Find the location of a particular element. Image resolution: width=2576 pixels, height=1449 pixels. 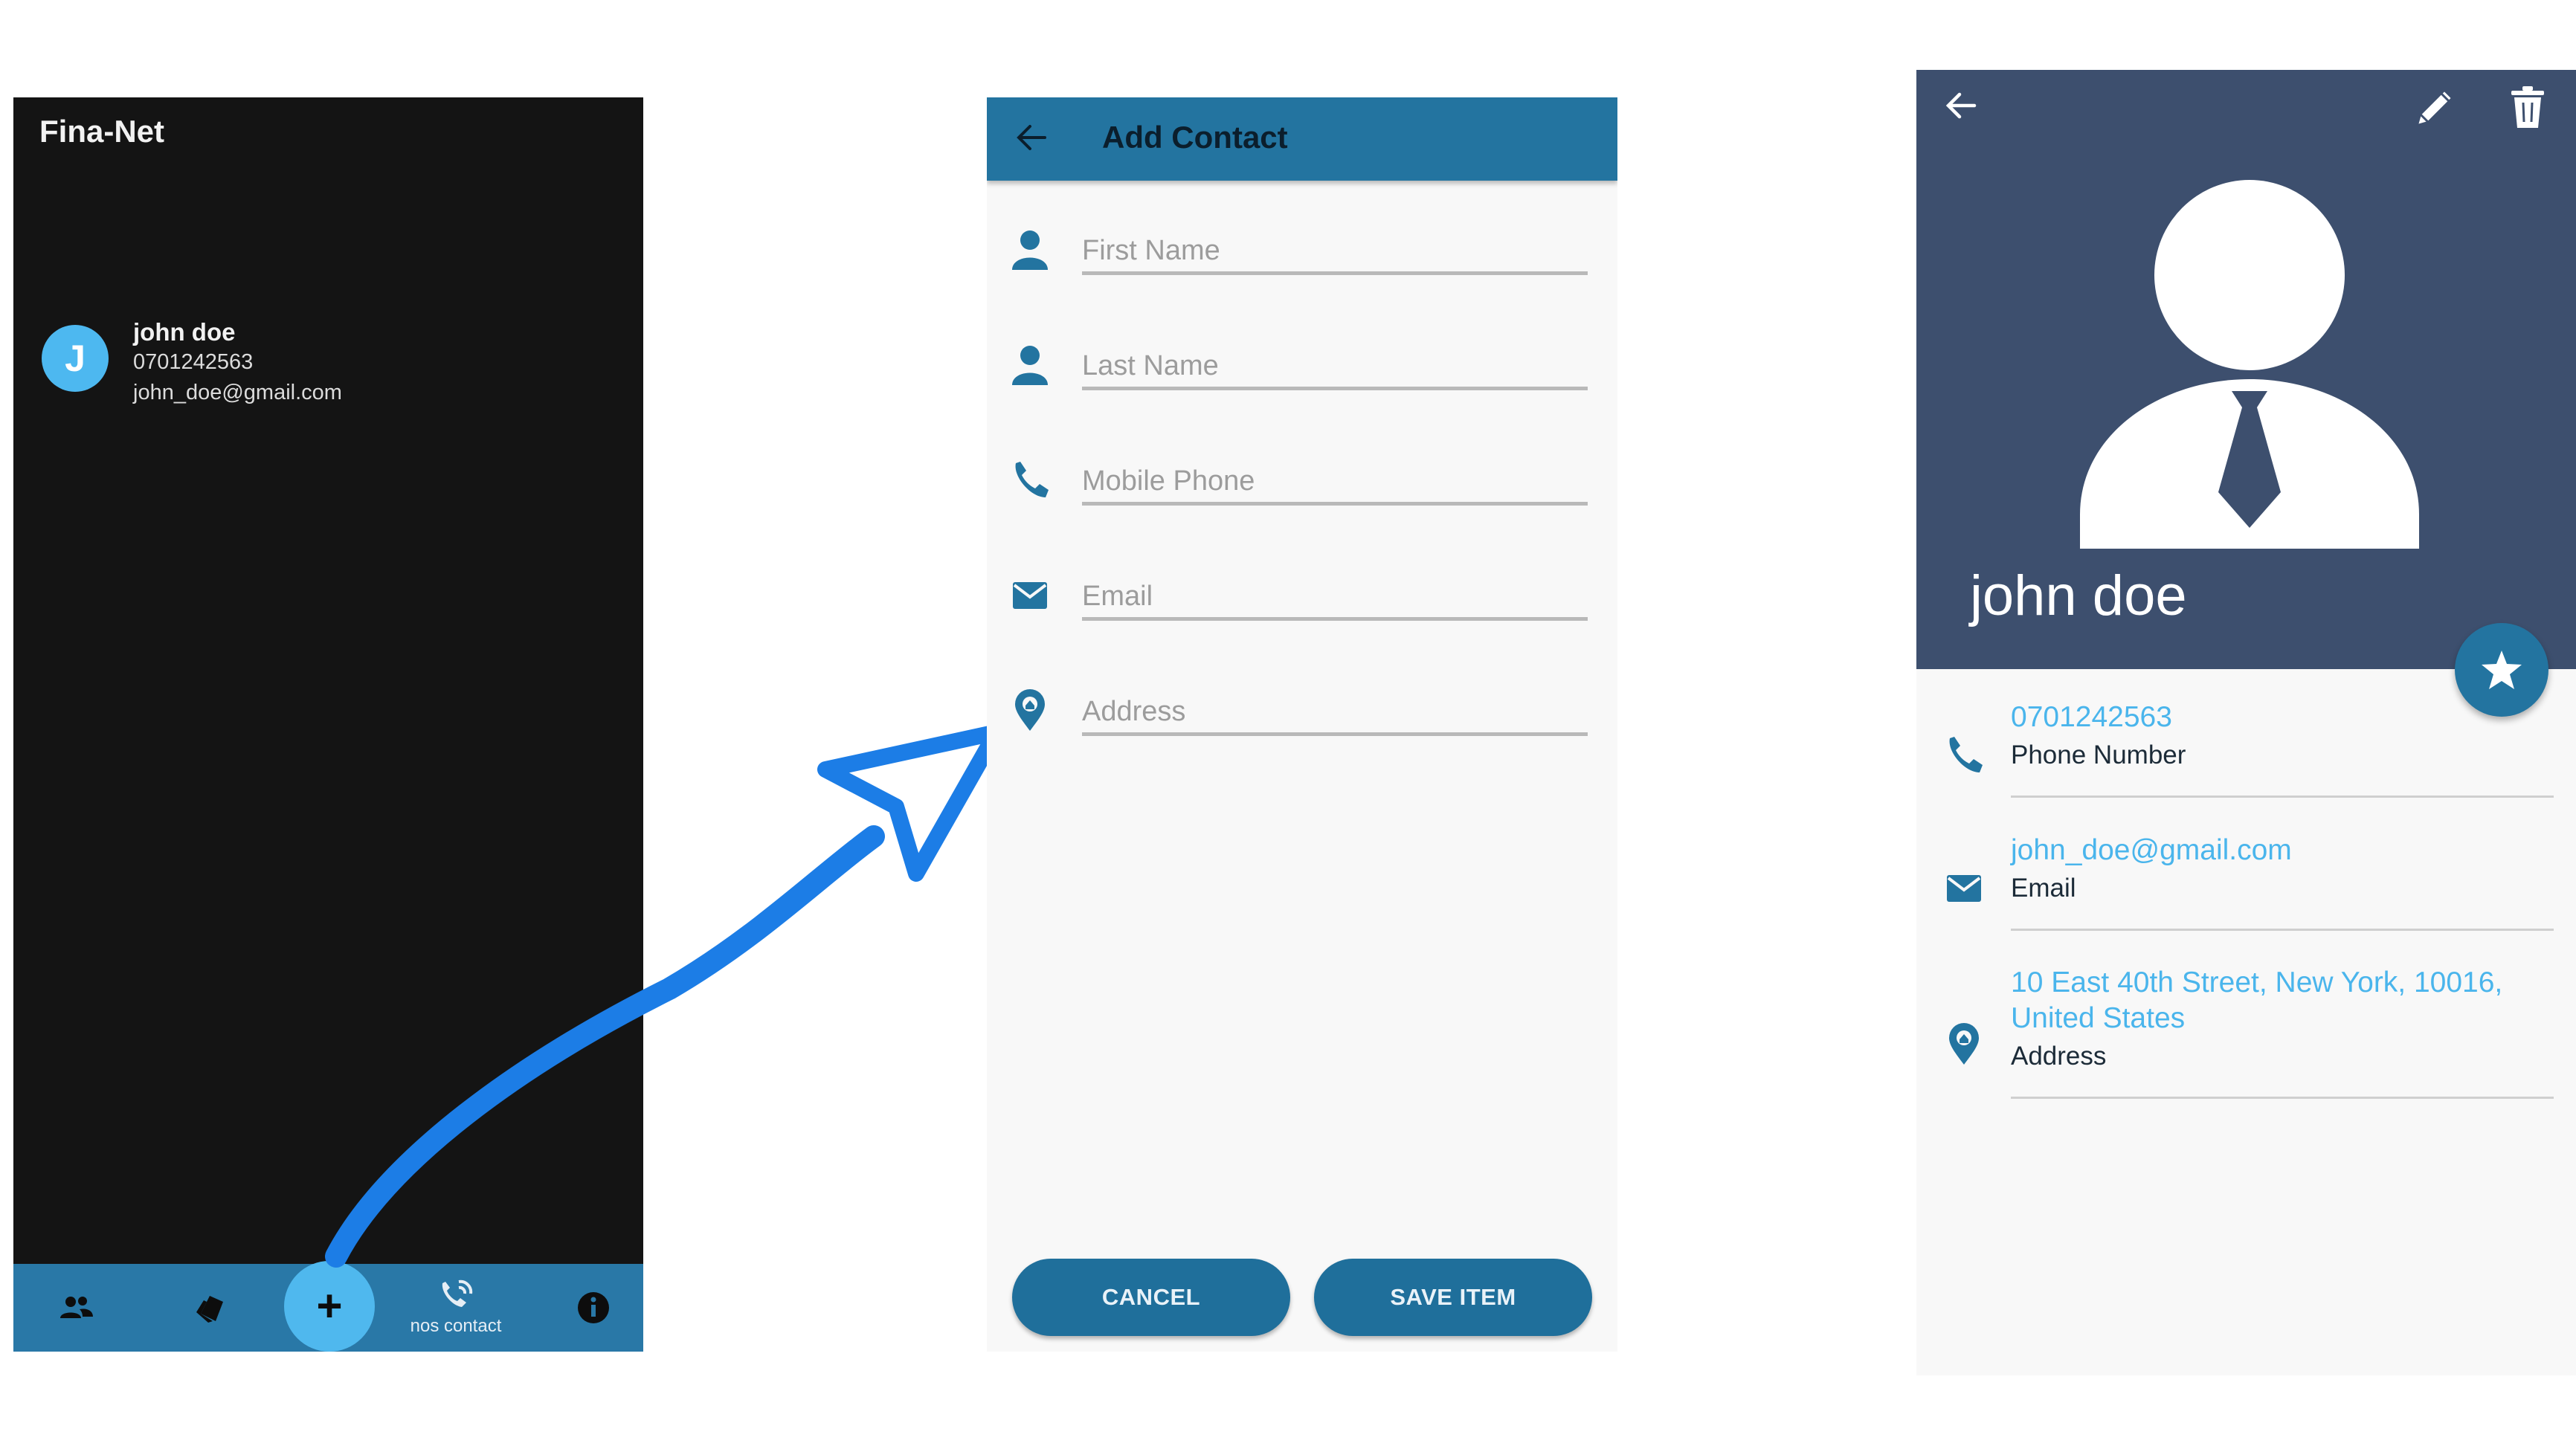

edit-button is located at coordinates (2435, 110).